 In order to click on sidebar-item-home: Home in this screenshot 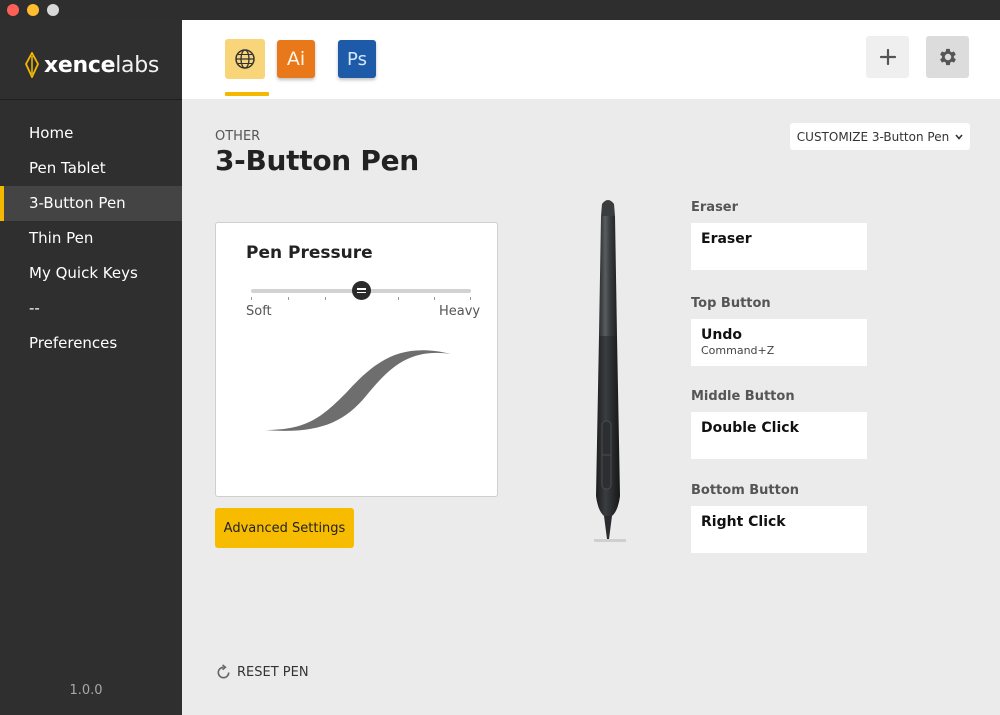, I will do `click(91, 133)`.